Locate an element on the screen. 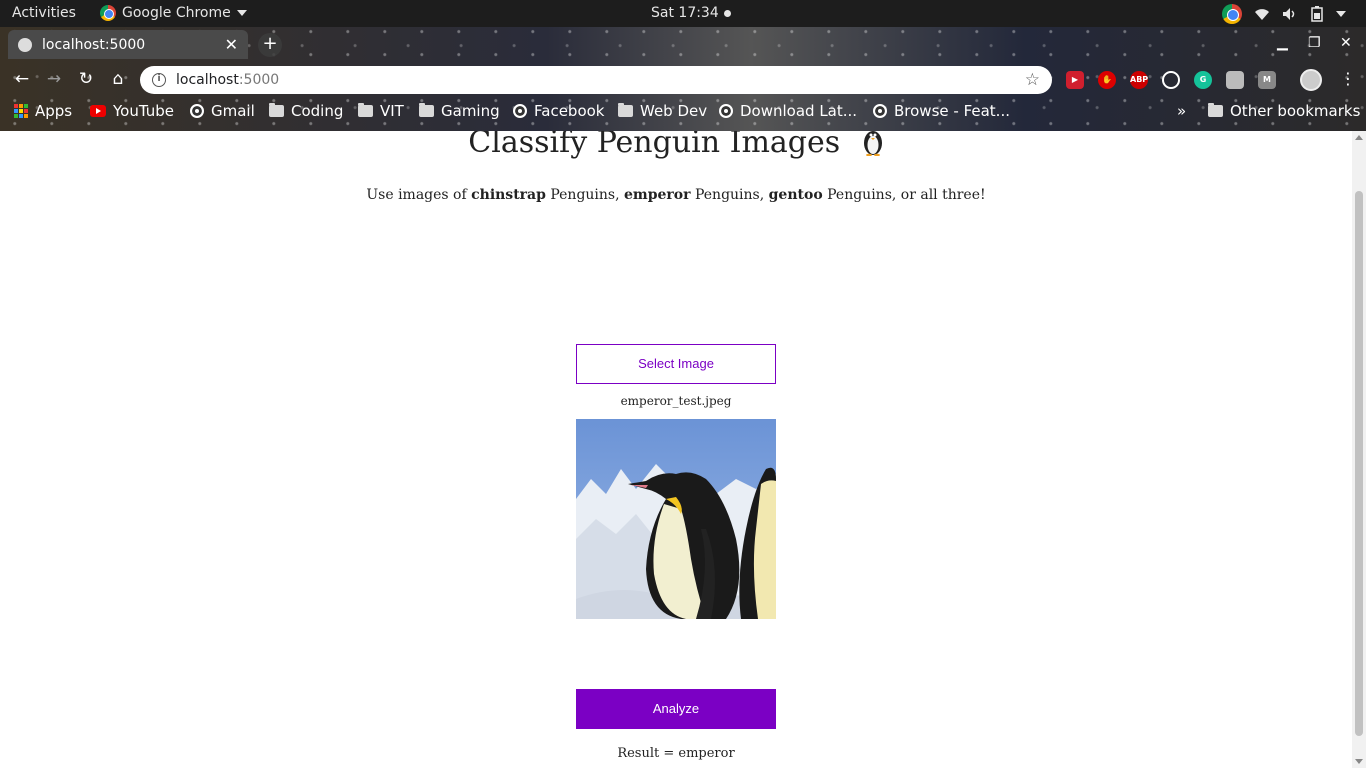 The width and height of the screenshot is (1366, 768). page-title: Classify Penguin Images is located at coordinates (676, 145).